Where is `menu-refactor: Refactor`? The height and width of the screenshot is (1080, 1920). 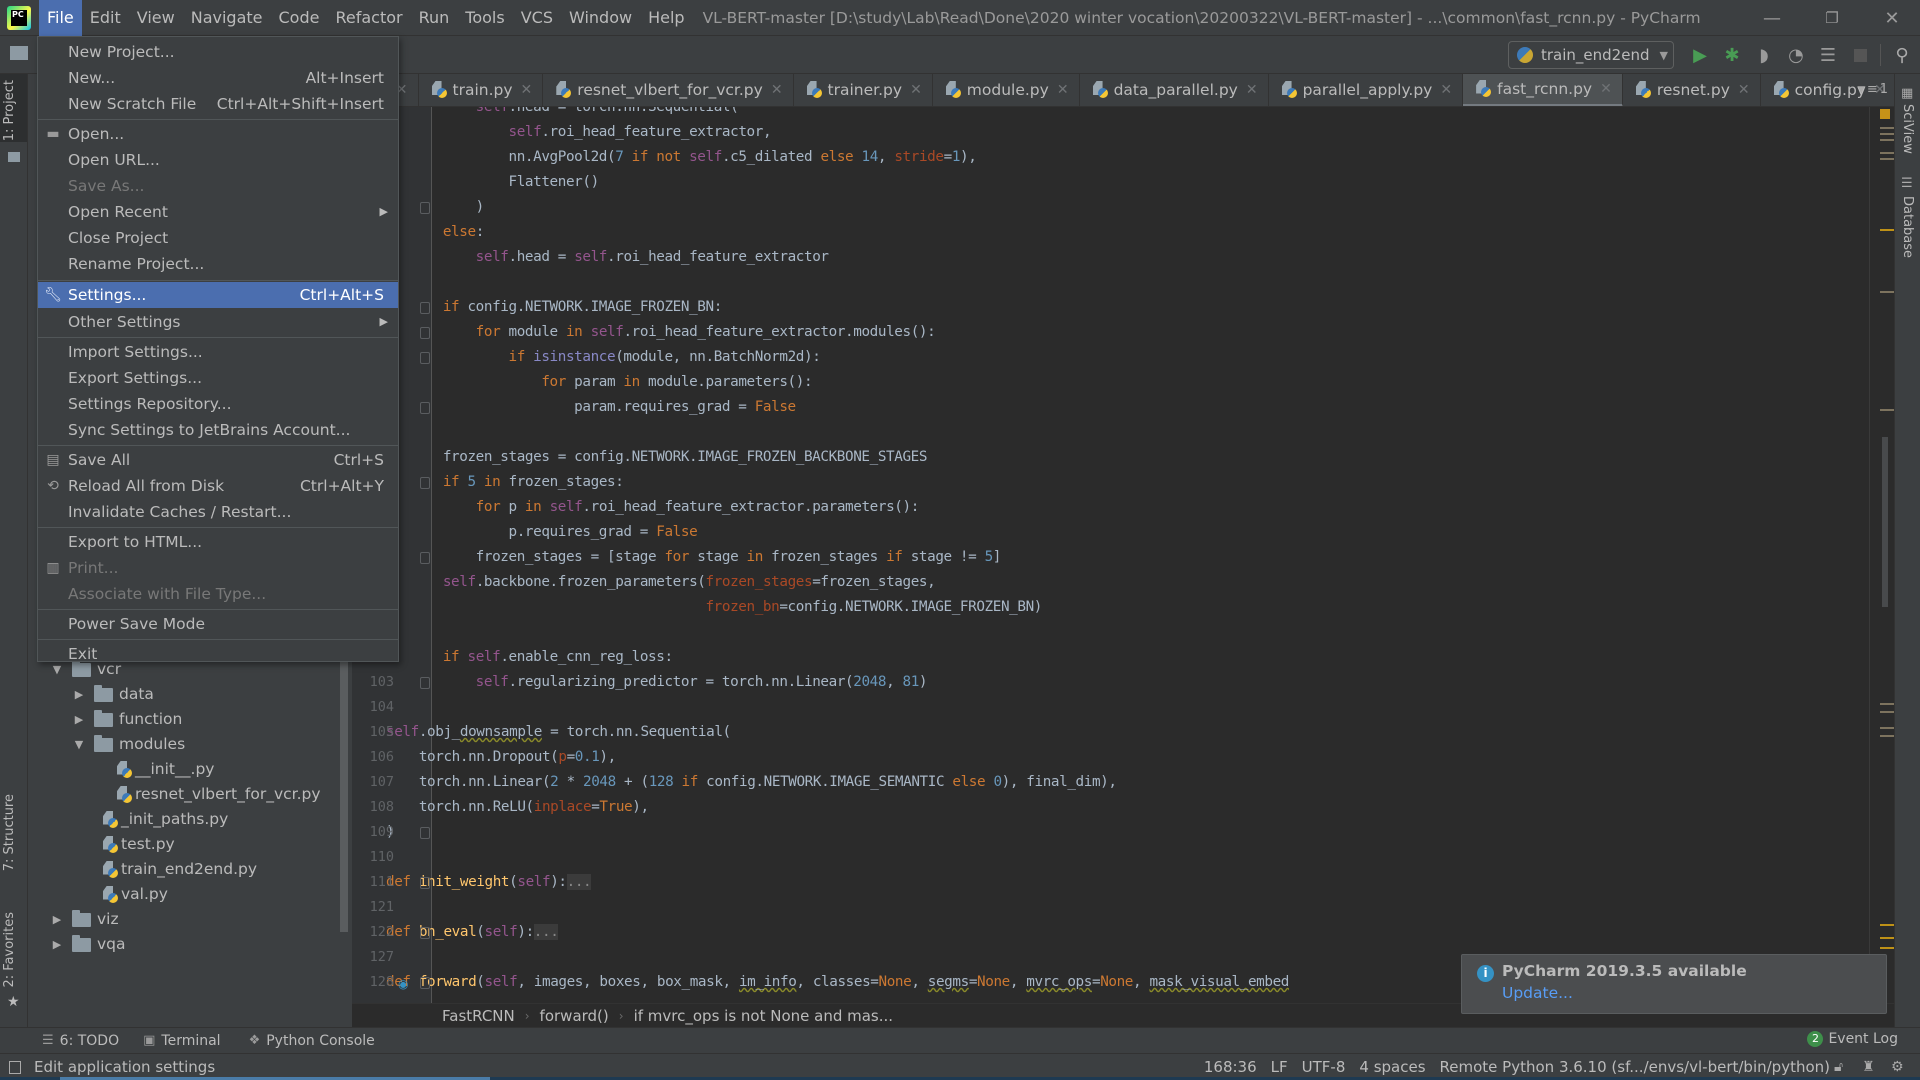 menu-refactor: Refactor is located at coordinates (368, 18).